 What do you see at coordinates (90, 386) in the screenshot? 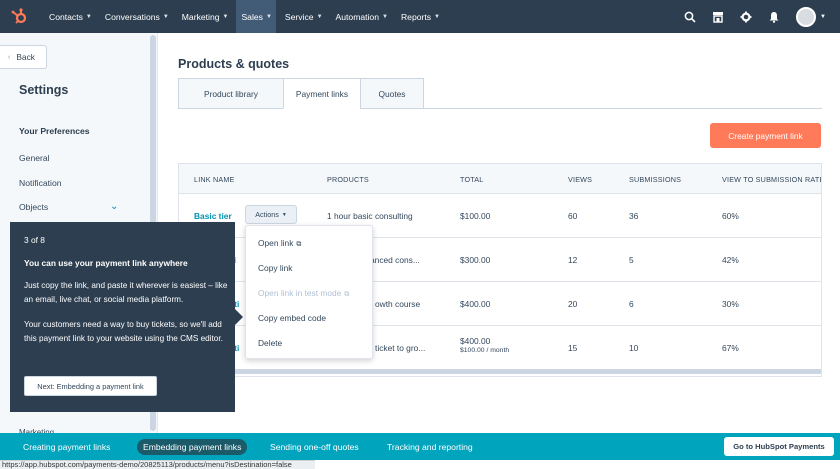
I see `tooltip-next-button: Next: Embedding a payment link` at bounding box center [90, 386].